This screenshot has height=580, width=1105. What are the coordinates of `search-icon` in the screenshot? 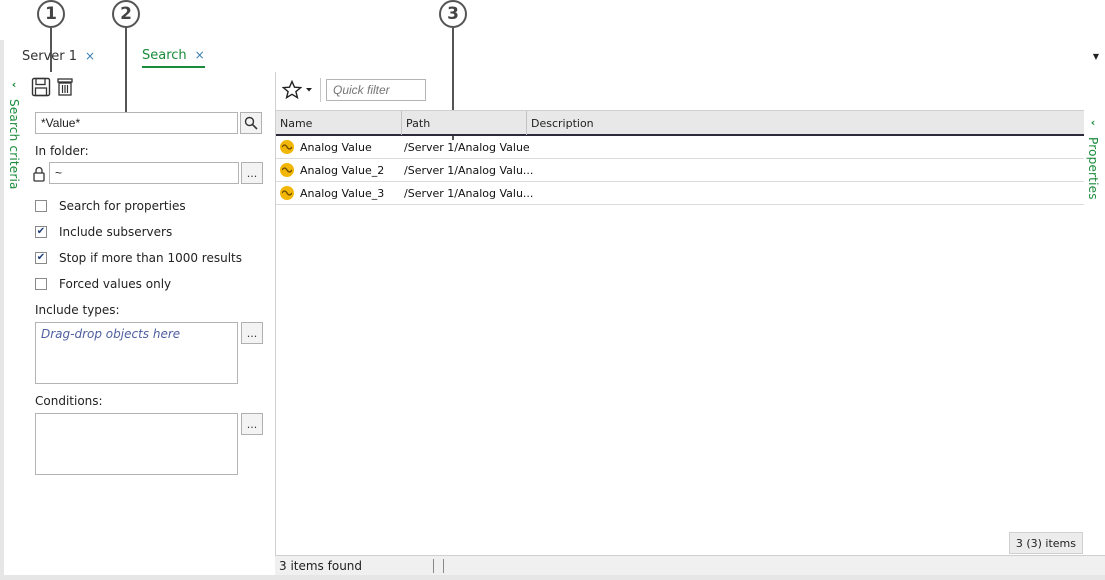 It's located at (251, 123).